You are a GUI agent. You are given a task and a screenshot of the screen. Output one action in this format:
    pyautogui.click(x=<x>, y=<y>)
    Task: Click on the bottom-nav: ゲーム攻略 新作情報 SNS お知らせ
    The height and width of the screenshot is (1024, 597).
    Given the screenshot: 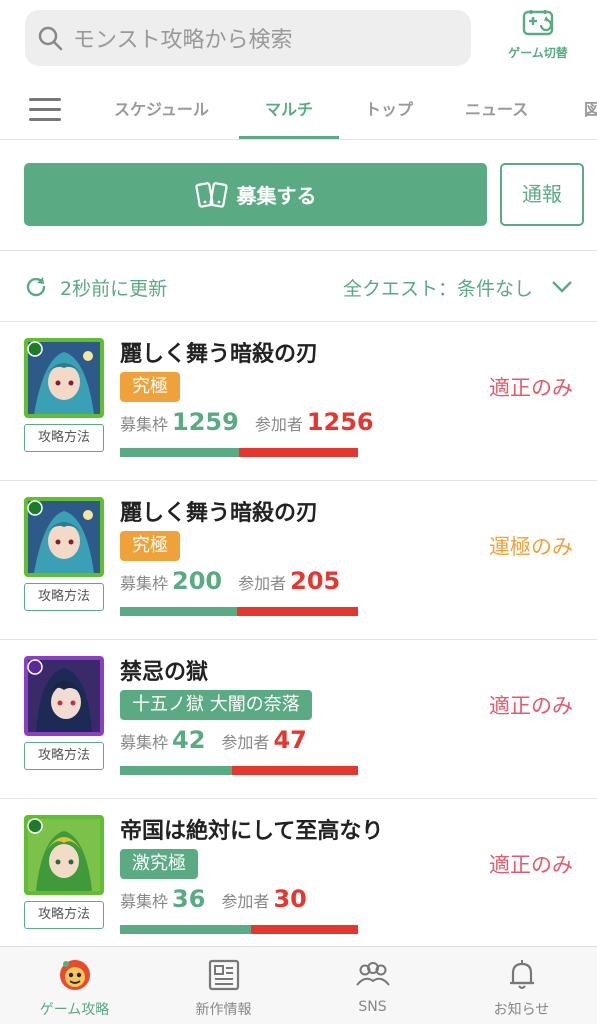 What is the action you would take?
    pyautogui.click(x=298, y=985)
    